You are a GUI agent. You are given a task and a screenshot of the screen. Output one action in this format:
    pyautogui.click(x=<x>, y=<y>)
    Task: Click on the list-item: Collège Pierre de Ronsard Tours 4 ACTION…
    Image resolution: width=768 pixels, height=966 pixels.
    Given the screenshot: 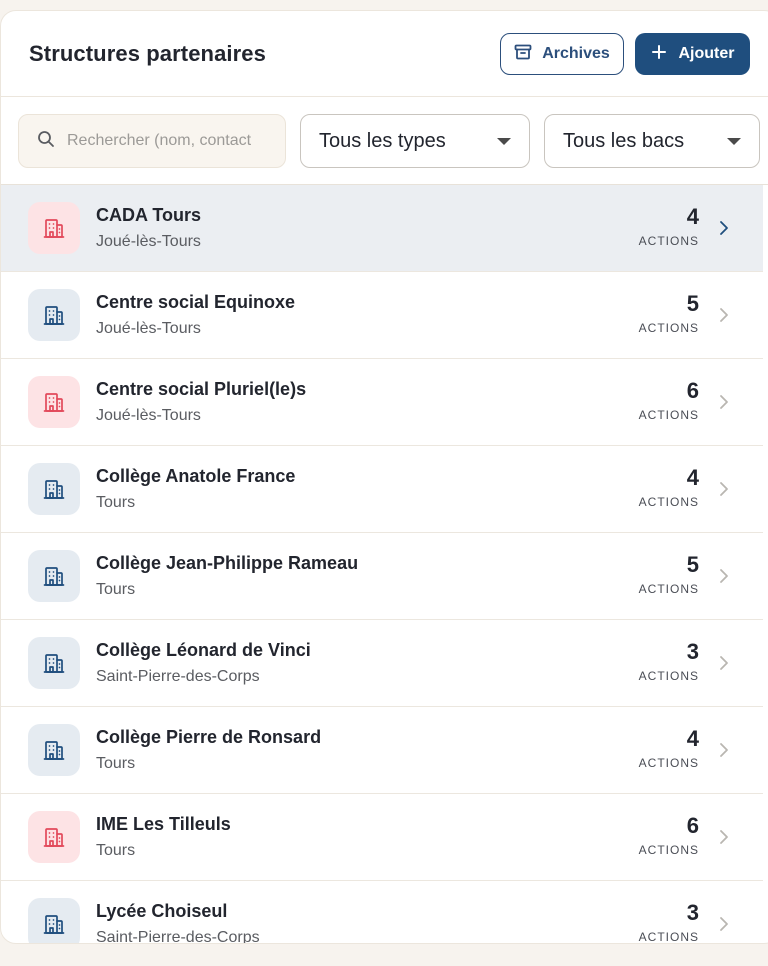 What is the action you would take?
    pyautogui.click(x=382, y=750)
    